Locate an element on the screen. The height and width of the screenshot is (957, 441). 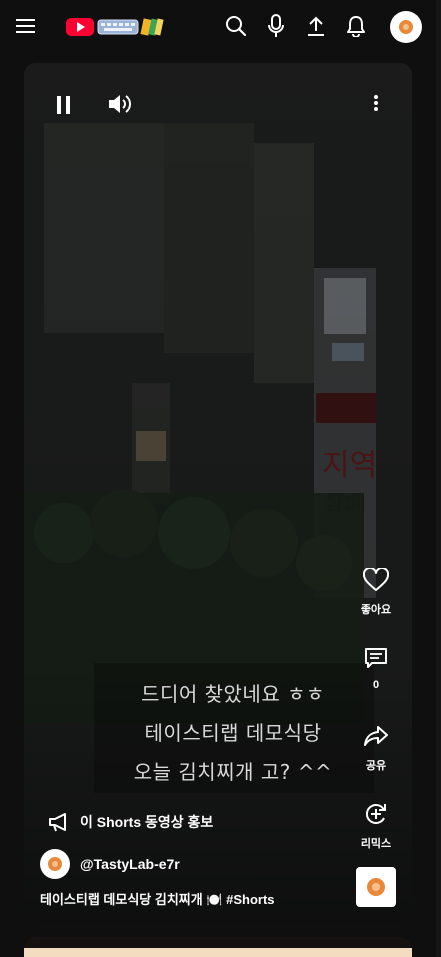
microphone-icon is located at coordinates (276, 26).